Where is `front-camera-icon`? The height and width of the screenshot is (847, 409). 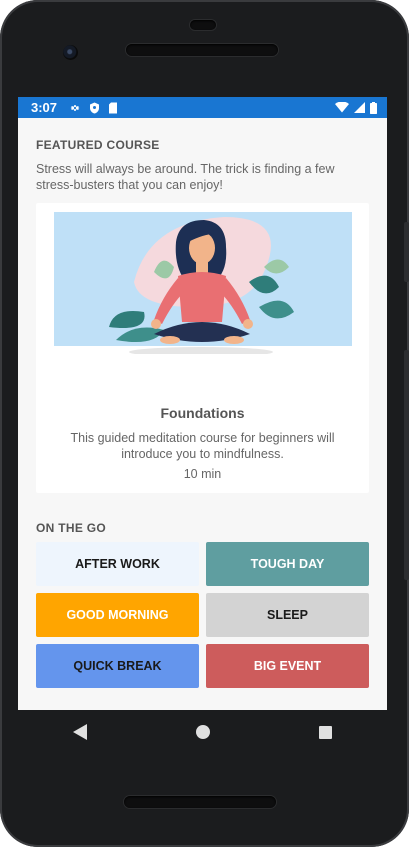
front-camera-icon is located at coordinates (70, 52).